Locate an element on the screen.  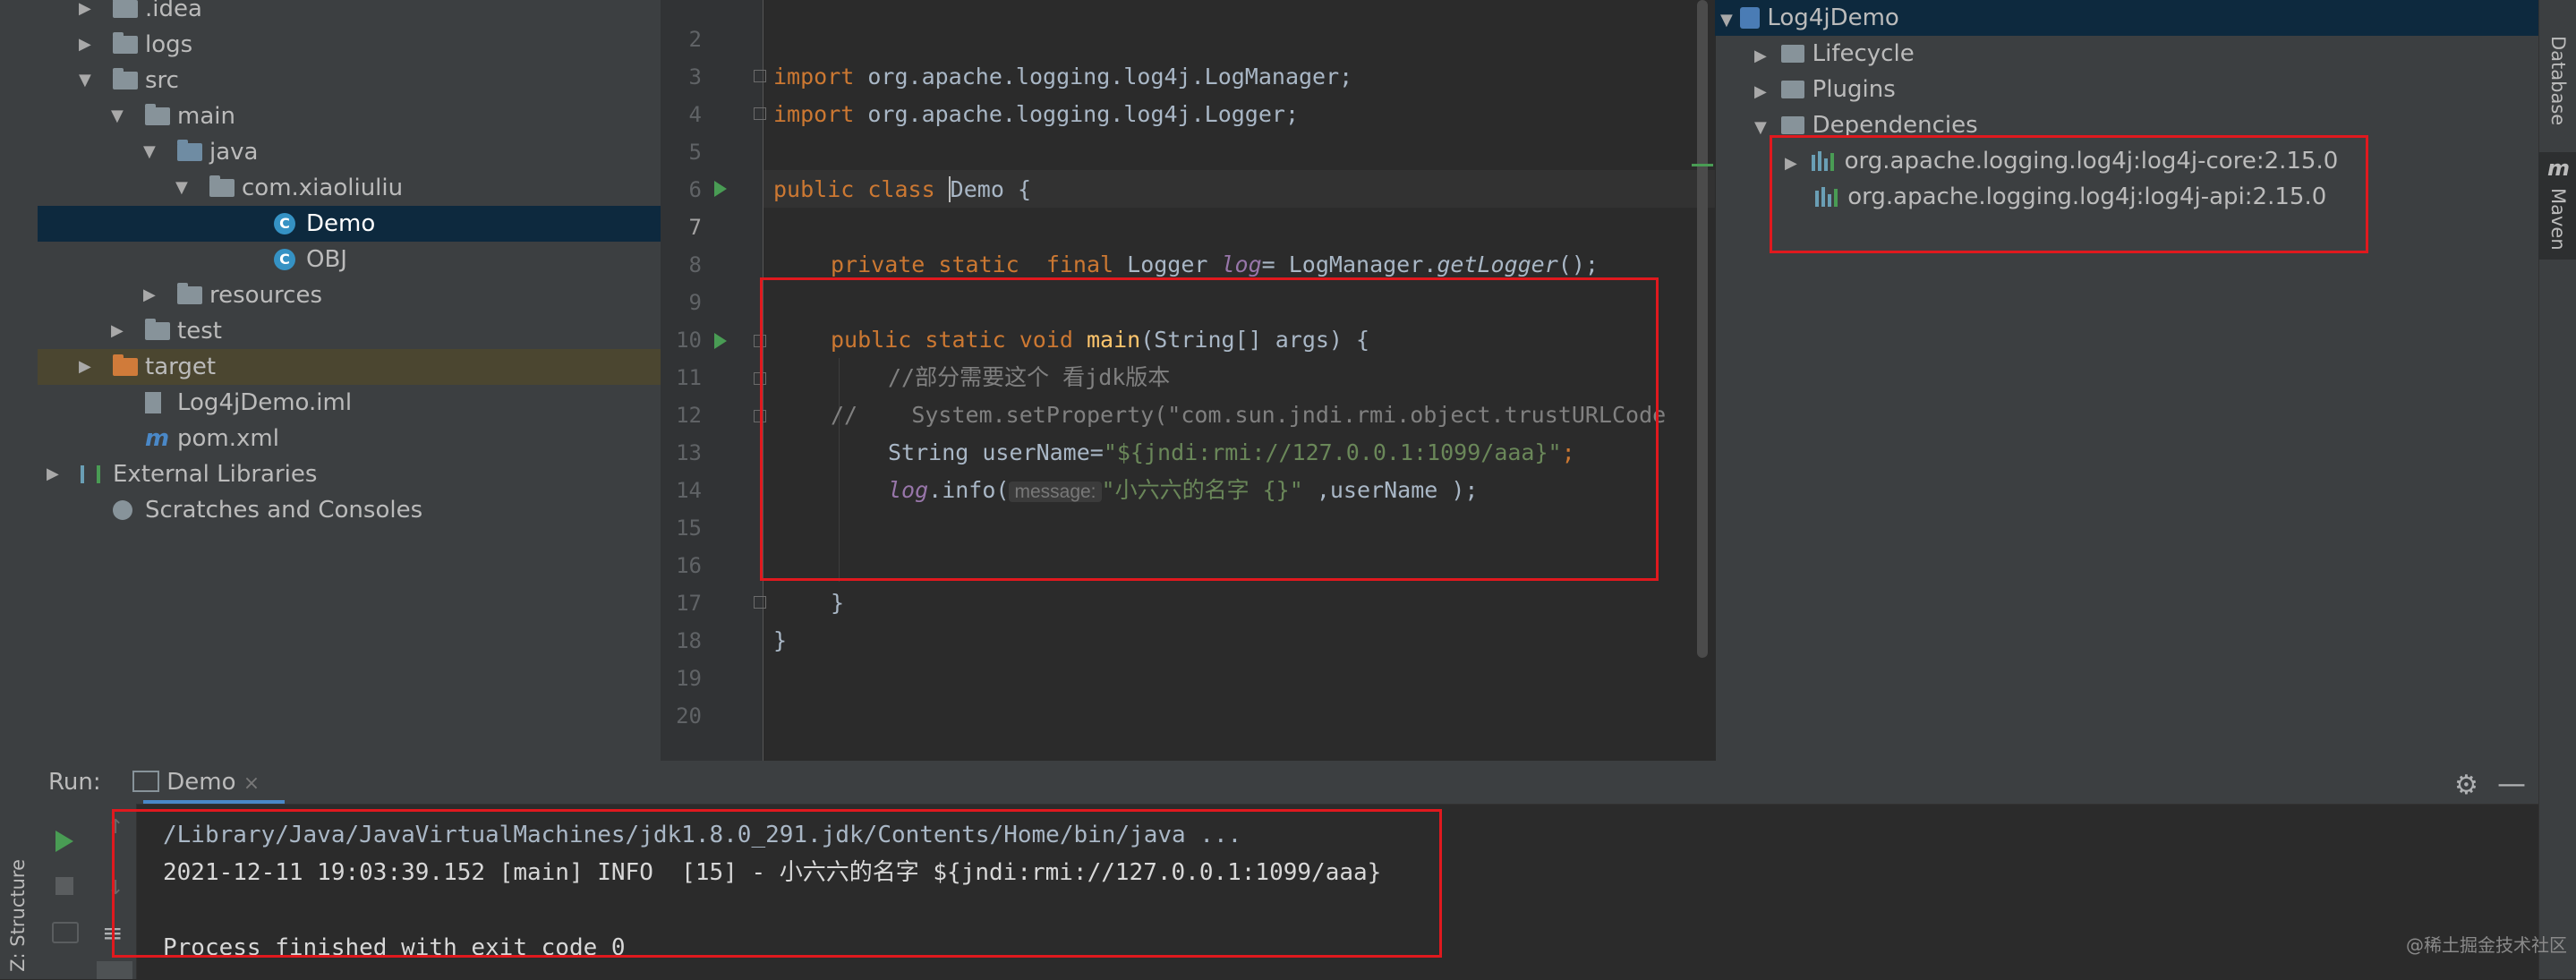
database-tab: Database is located at coordinates (2558, 80).